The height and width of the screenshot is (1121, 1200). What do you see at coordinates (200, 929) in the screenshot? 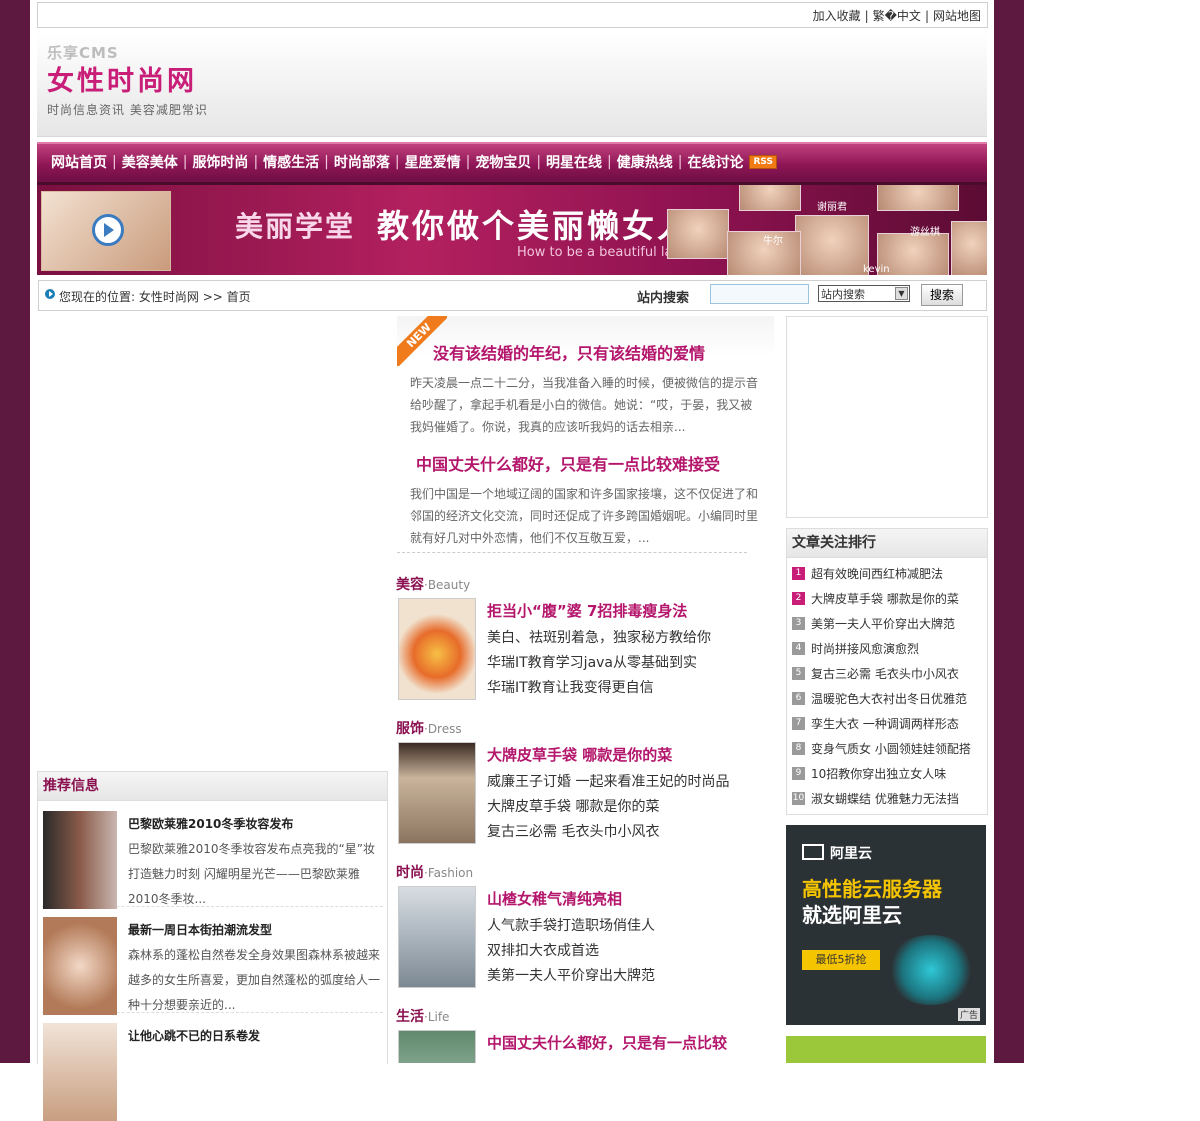
I see `article-title: 最新一周日本街拍潮流发型` at bounding box center [200, 929].